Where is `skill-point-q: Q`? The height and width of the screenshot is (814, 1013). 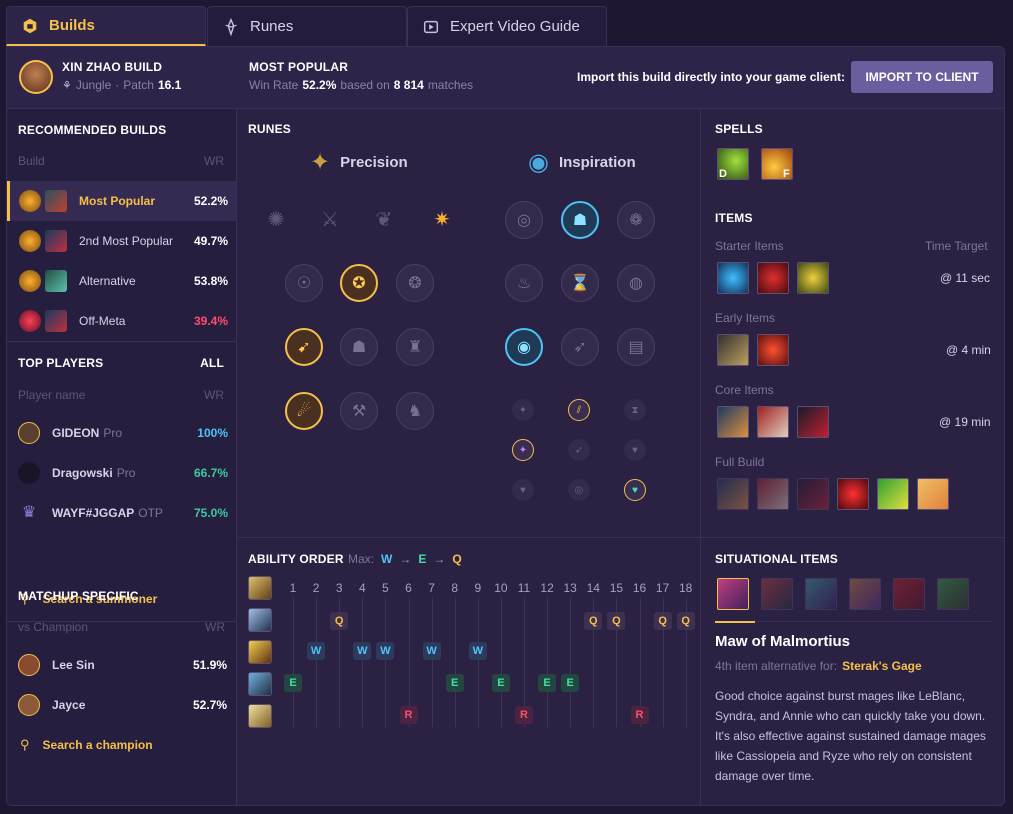 skill-point-q: Q is located at coordinates (616, 621).